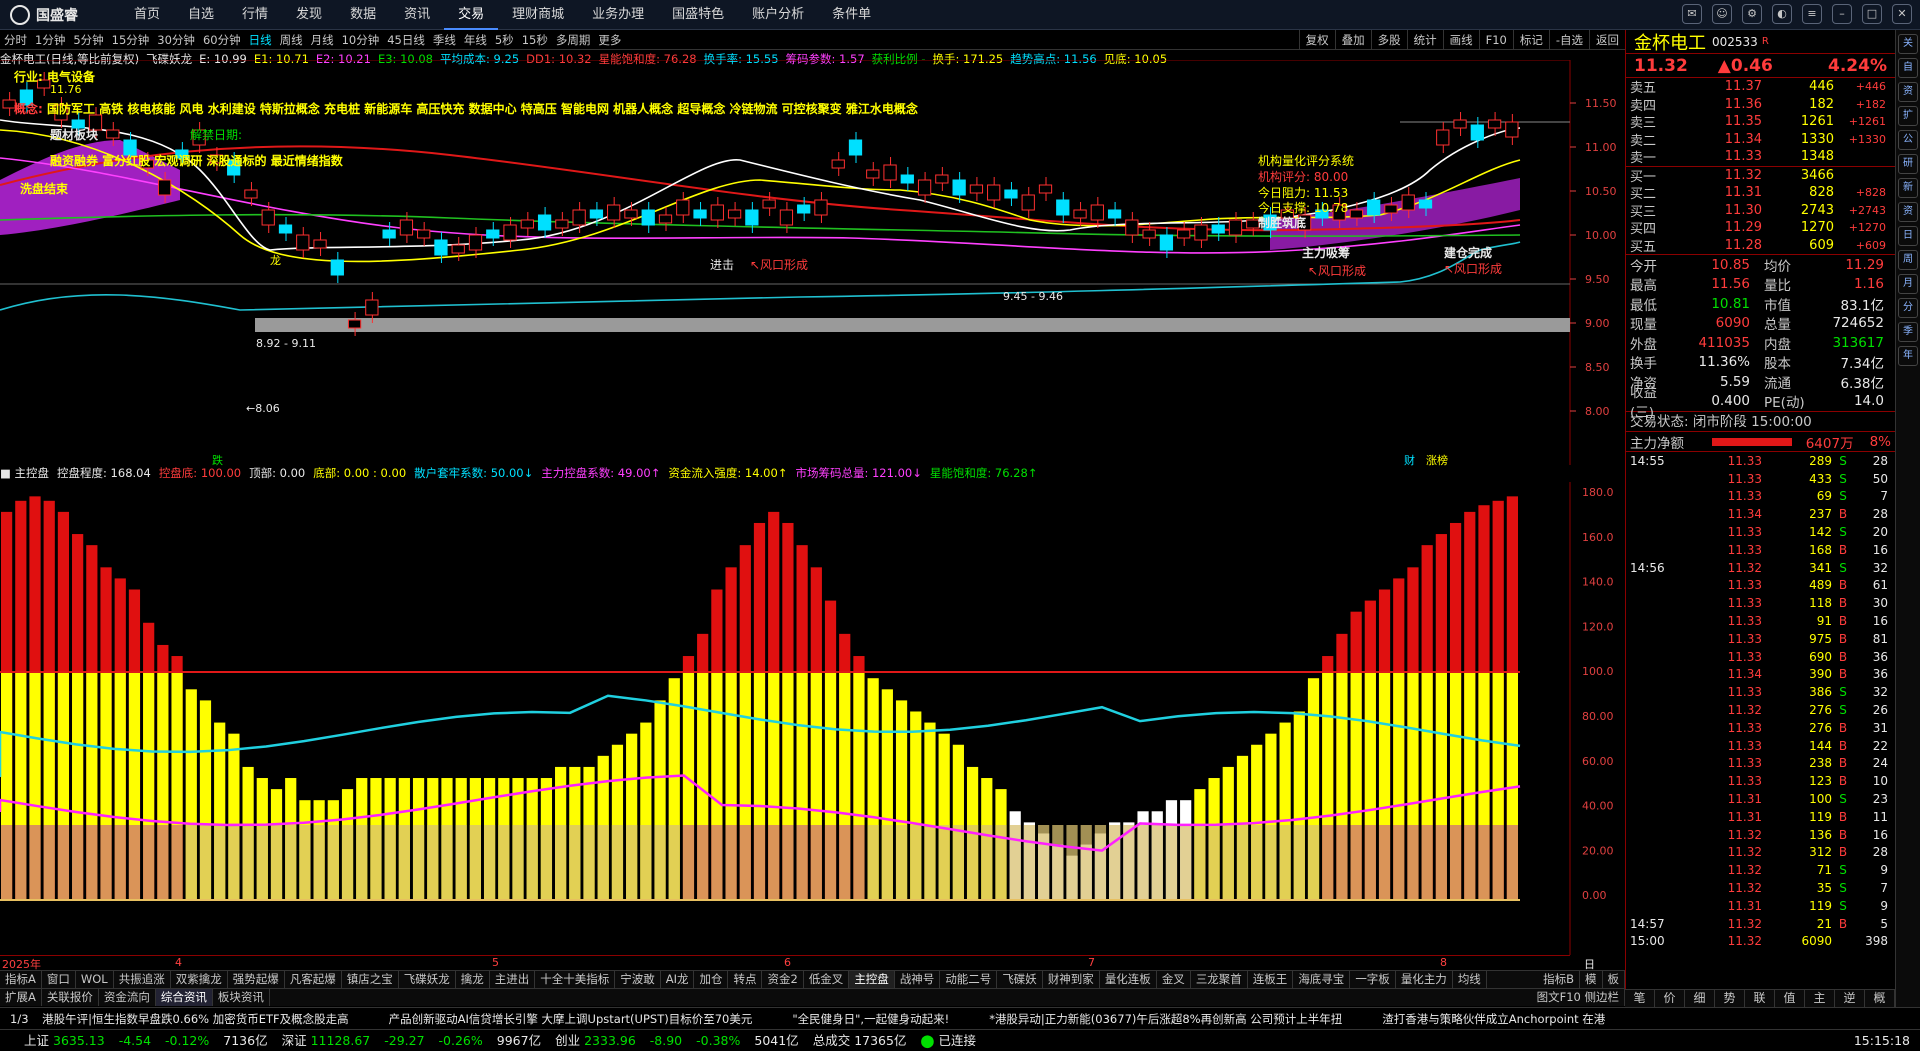 This screenshot has height=1051, width=1920. Describe the element at coordinates (1902, 14) in the screenshot. I see `close-icon: ✕` at that location.